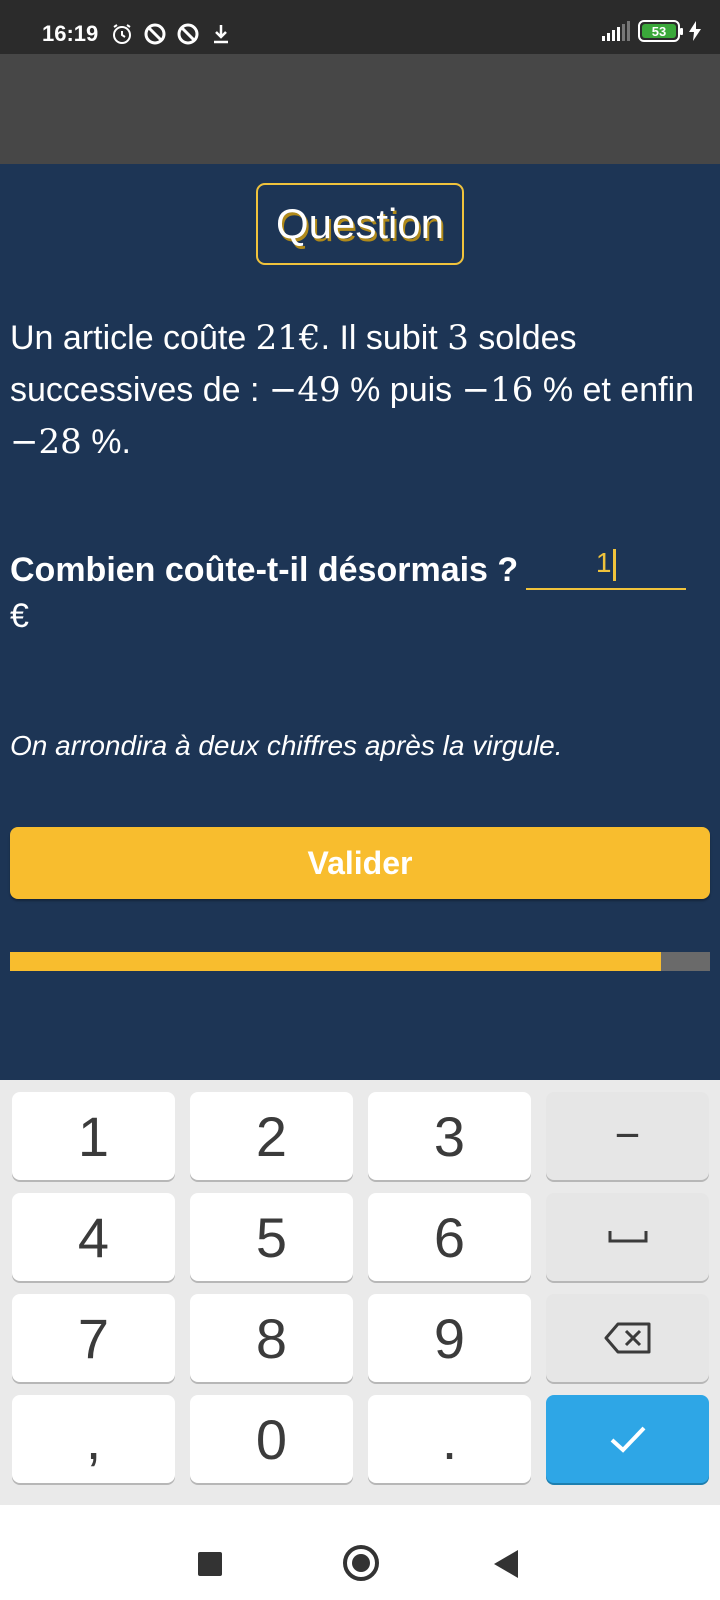  I want to click on navigation-bar, so click(360, 1552).